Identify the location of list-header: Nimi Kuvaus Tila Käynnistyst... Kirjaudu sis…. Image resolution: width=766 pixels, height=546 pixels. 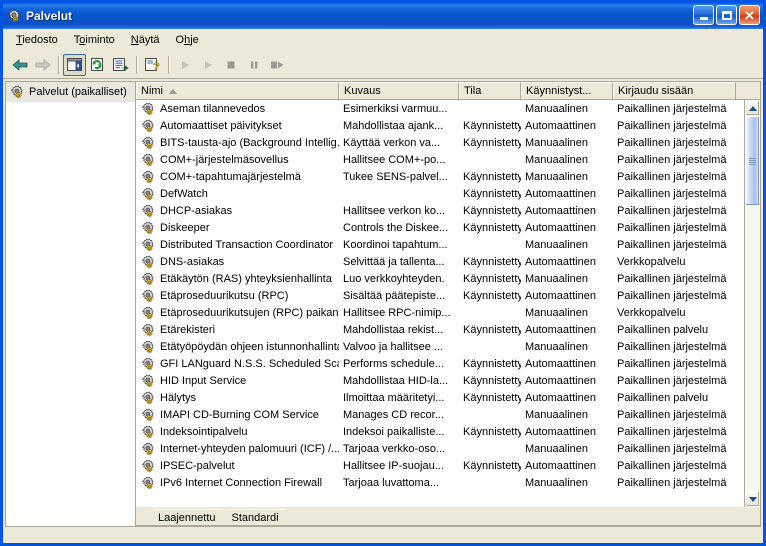
(448, 91).